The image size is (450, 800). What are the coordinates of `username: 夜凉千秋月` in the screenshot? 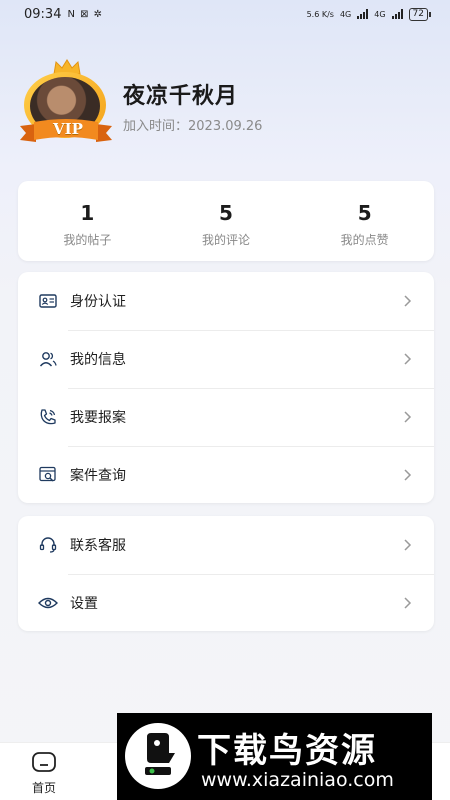 It's located at (181, 96).